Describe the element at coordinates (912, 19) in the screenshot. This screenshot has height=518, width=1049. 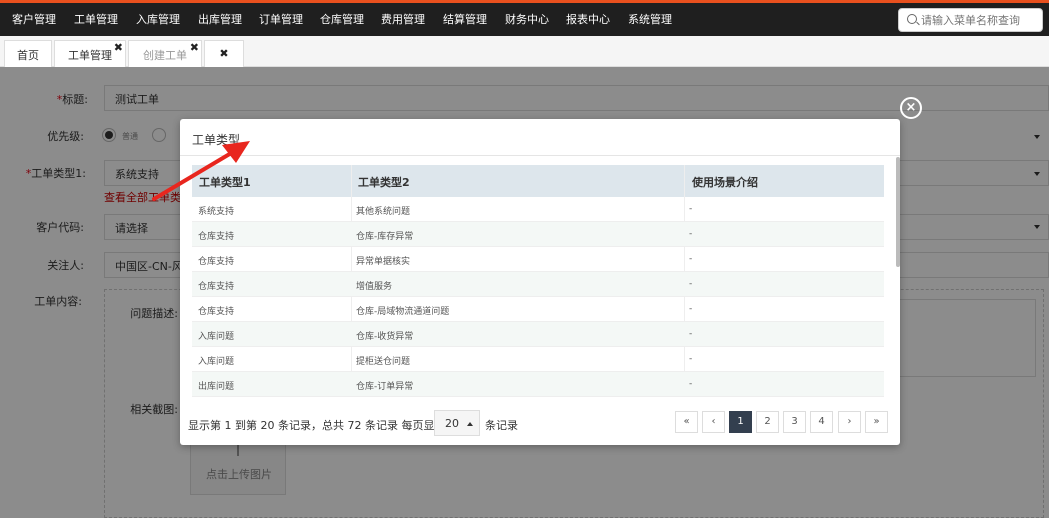
I see `search-icon` at that location.